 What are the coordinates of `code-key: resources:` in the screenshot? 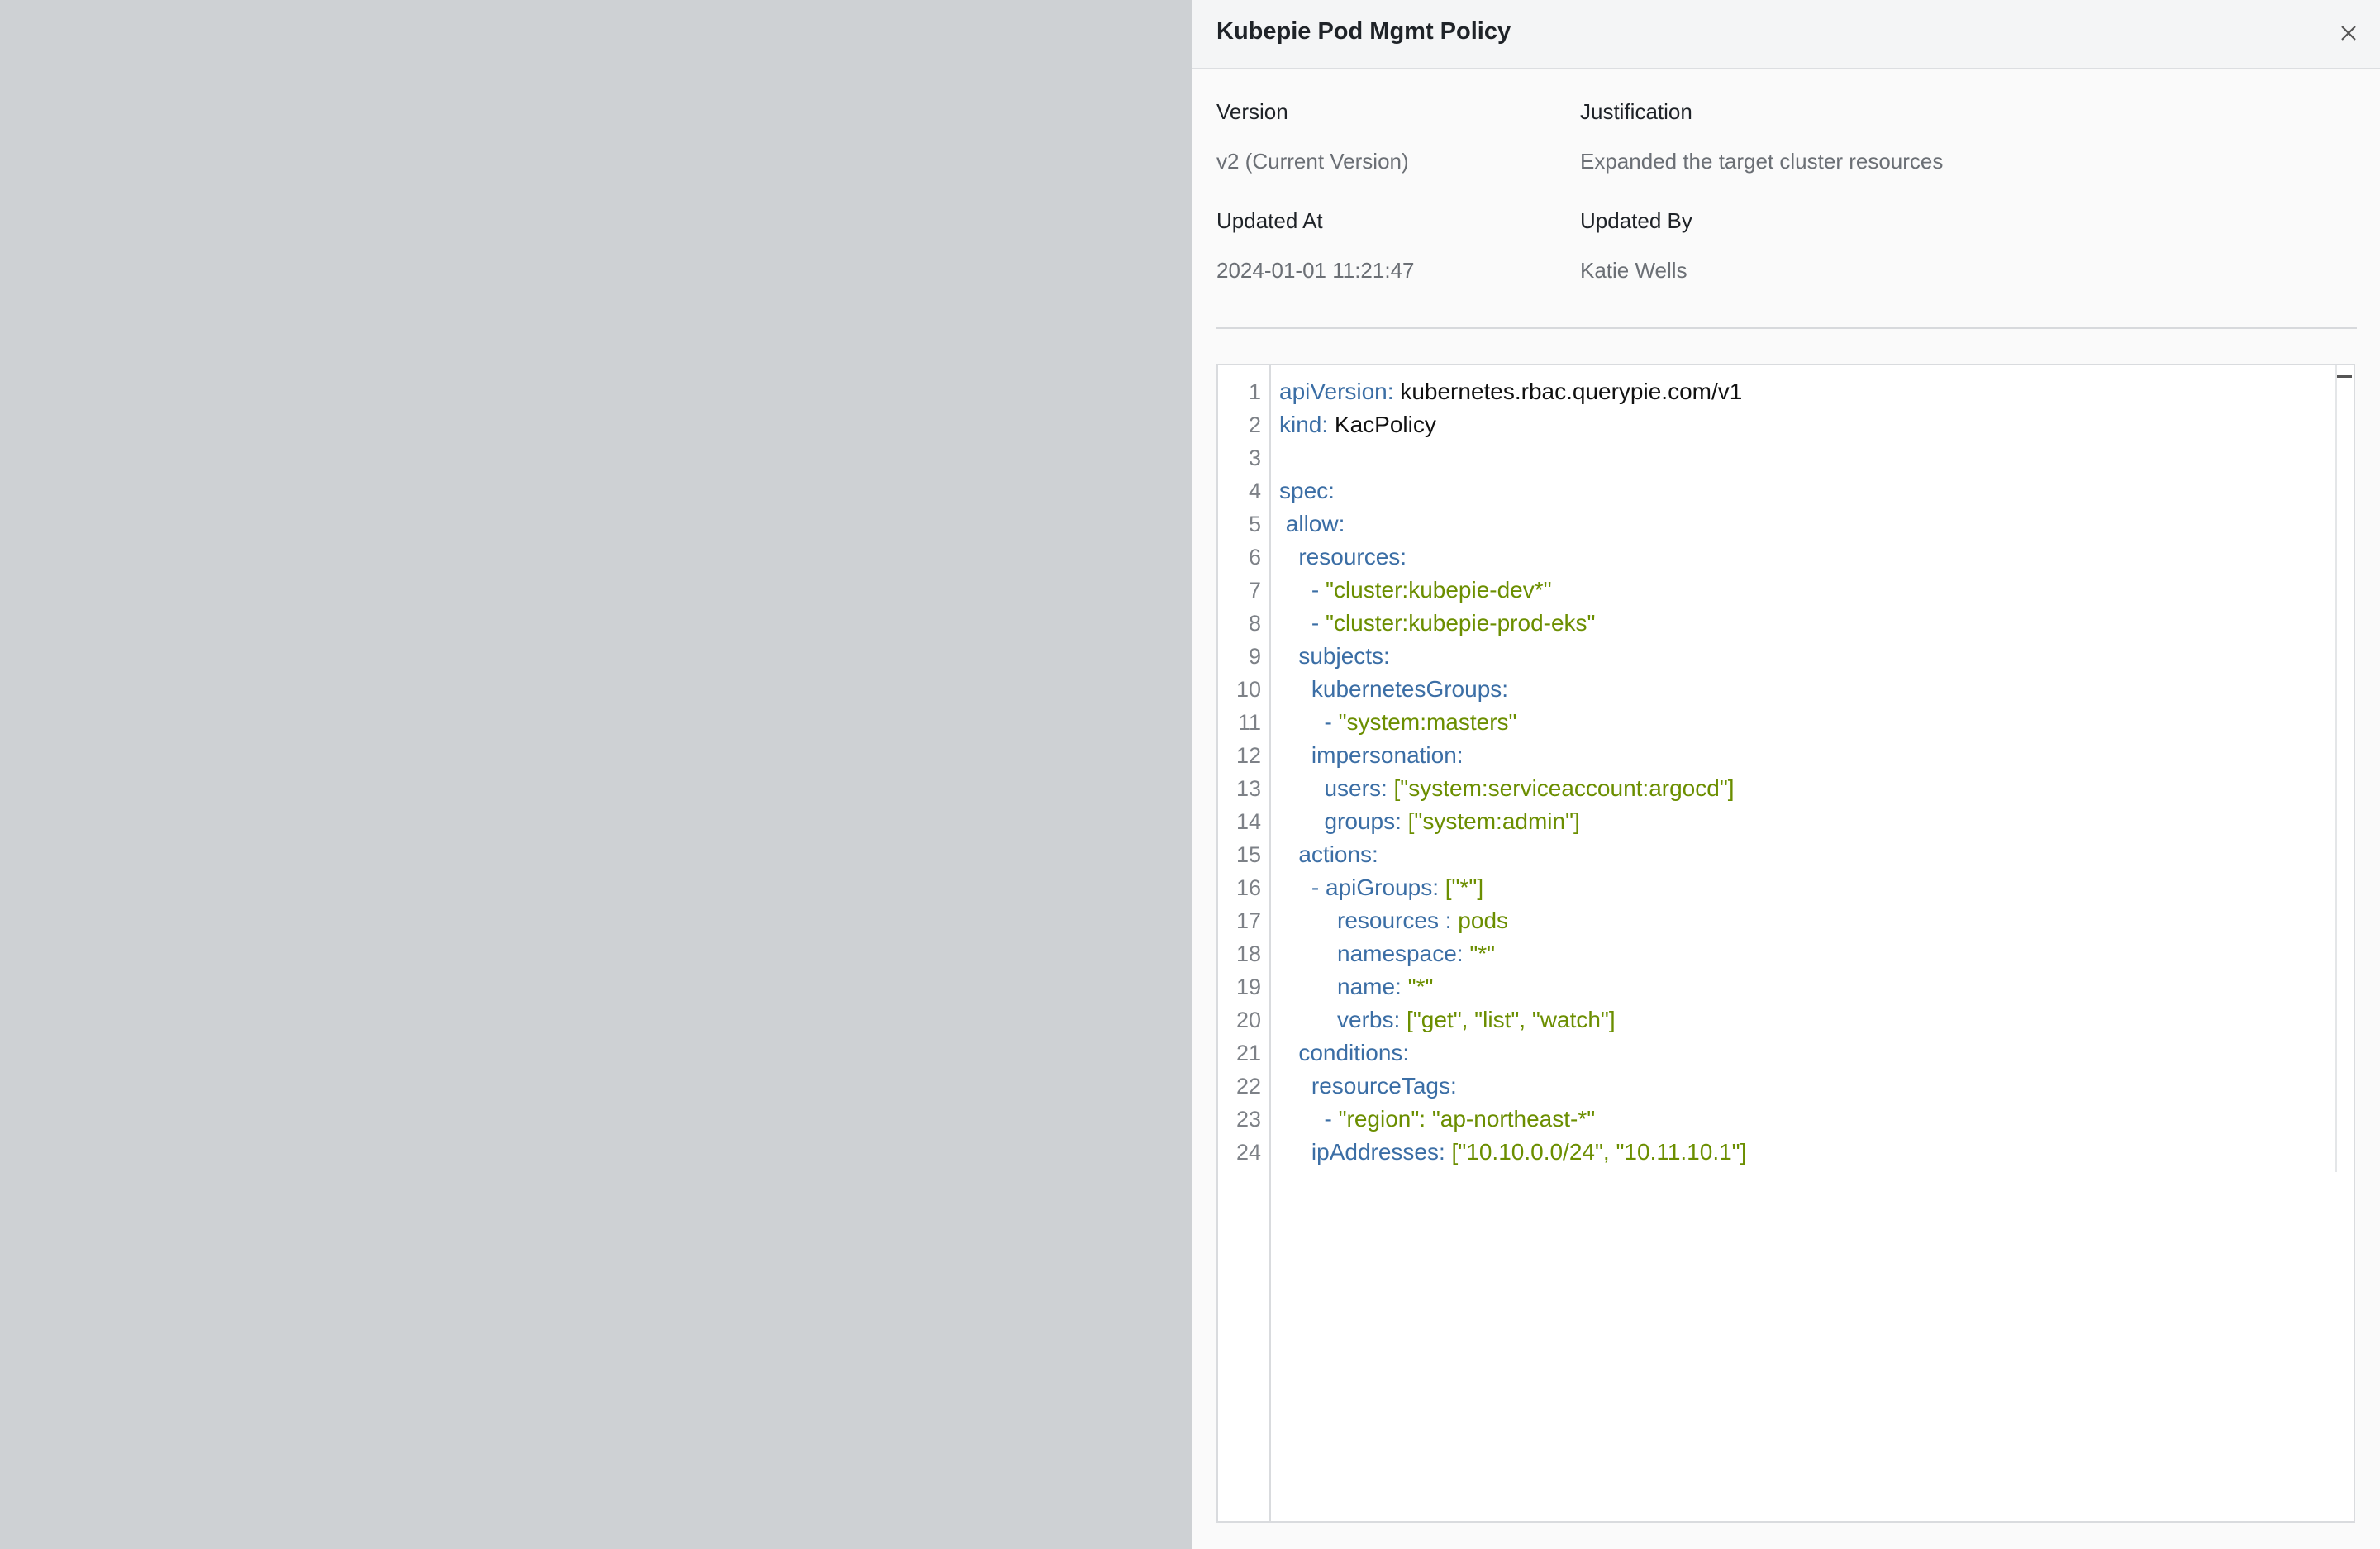 It's located at (1352, 557).